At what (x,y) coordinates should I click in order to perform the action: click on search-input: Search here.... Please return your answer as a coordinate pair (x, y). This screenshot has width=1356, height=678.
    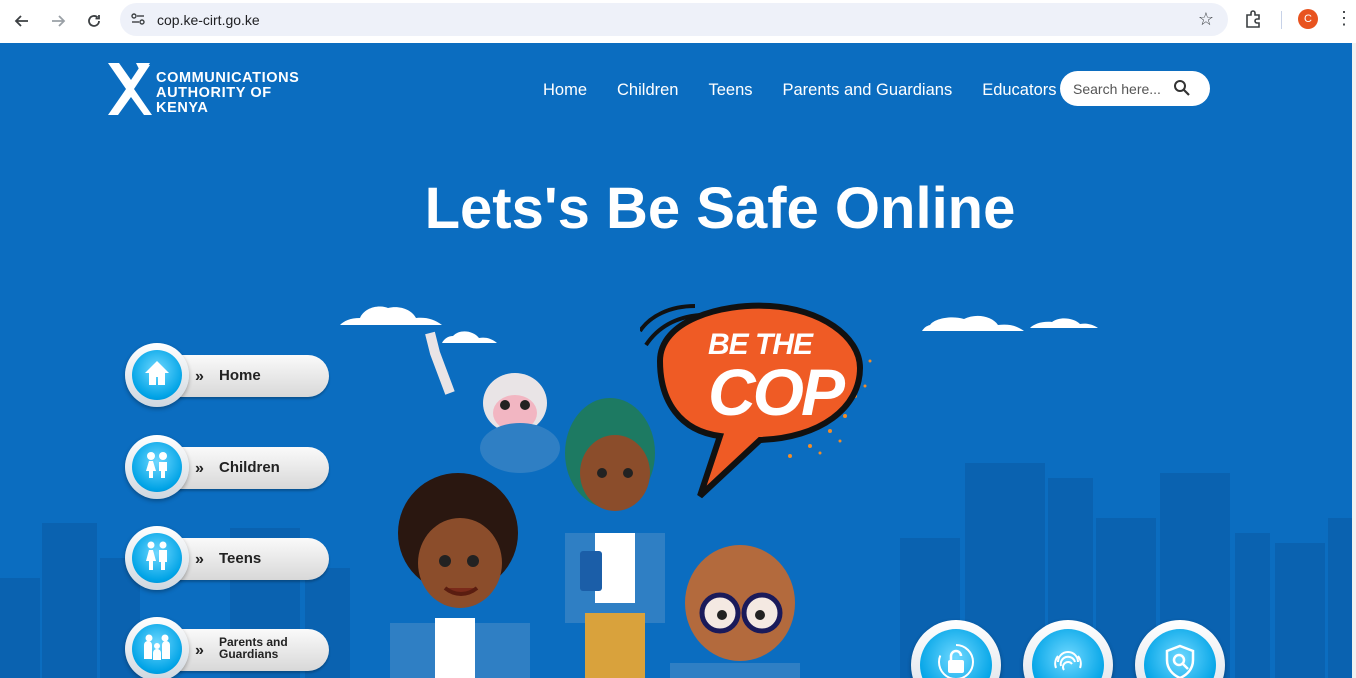
    Looking at the image, I should click on (1135, 88).